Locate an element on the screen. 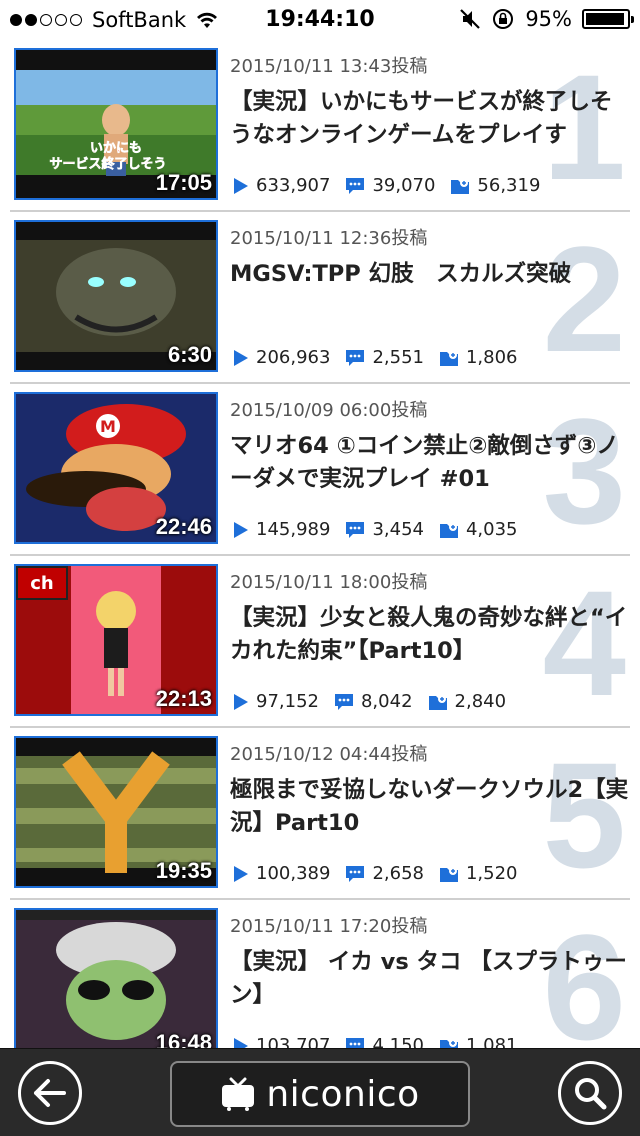  video-stats: 103,707 4,150 1,081 is located at coordinates (382, 1041).